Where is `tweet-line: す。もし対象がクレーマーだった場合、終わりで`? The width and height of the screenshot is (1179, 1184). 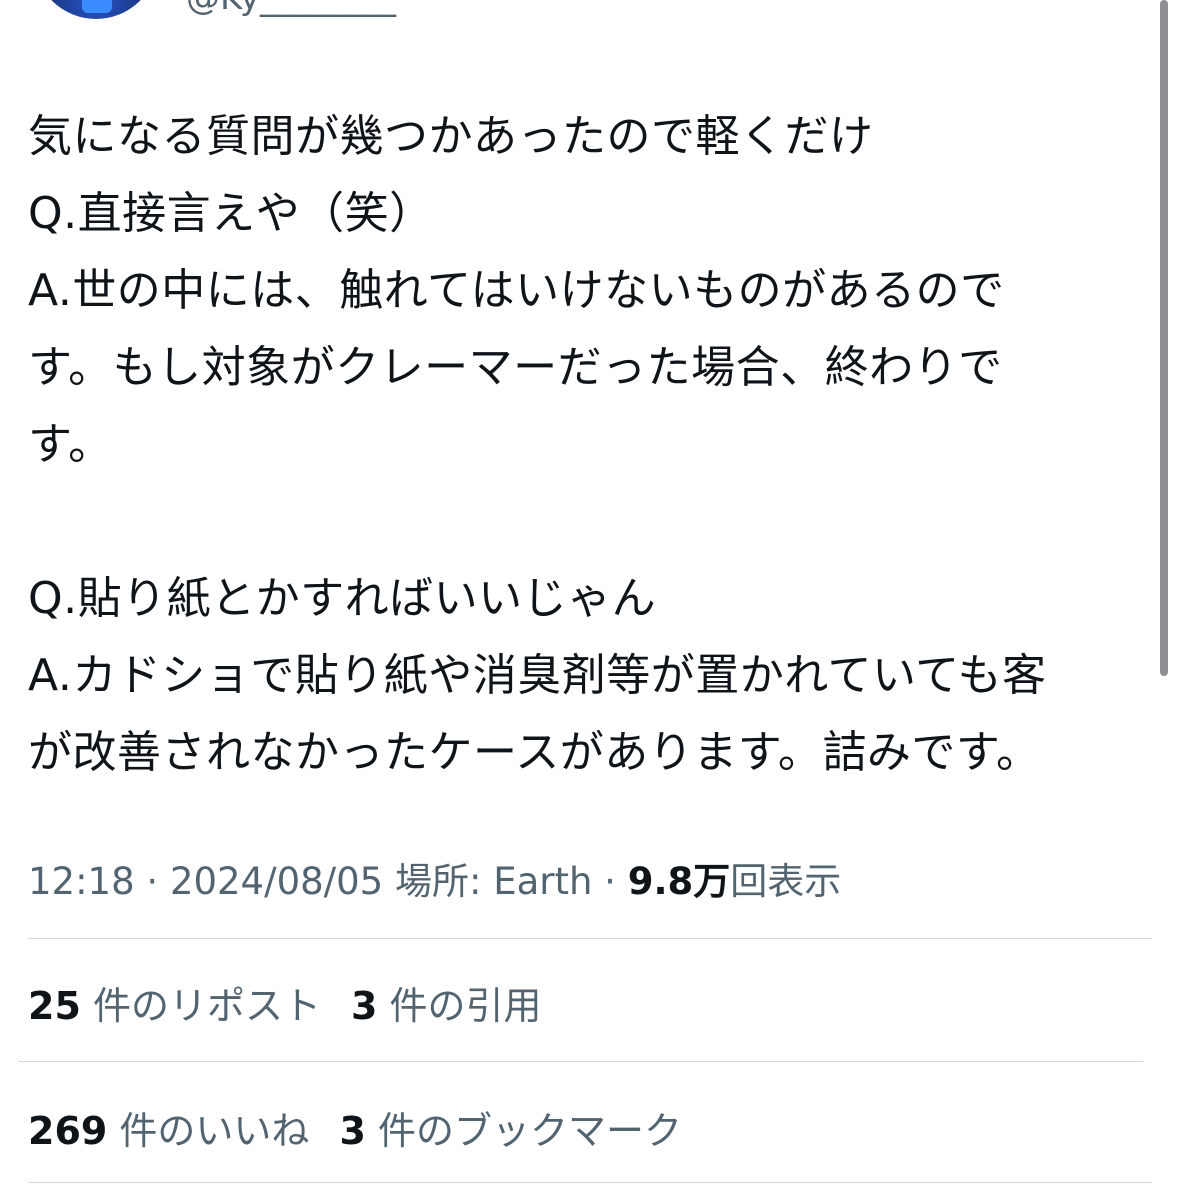 tweet-line: す。もし対象がクレーマーだった場合、終わりで is located at coordinates (515, 367).